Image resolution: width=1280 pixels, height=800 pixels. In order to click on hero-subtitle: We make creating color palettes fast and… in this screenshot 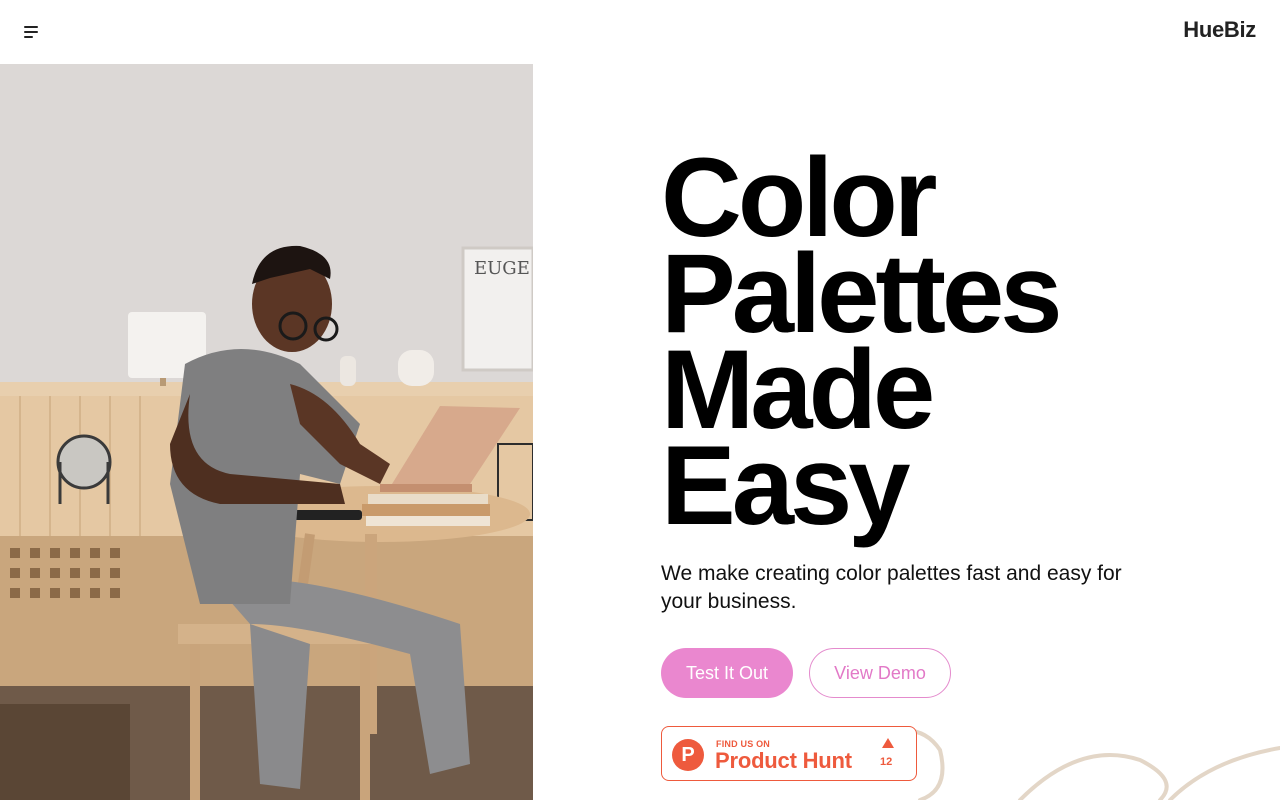, I will do `click(891, 587)`.